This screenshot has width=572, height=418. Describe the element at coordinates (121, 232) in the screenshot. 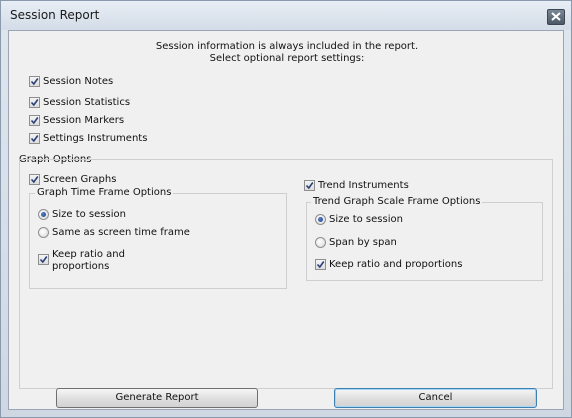

I see `same-as-screen-time-frame-label: Same as screen time frame` at that location.